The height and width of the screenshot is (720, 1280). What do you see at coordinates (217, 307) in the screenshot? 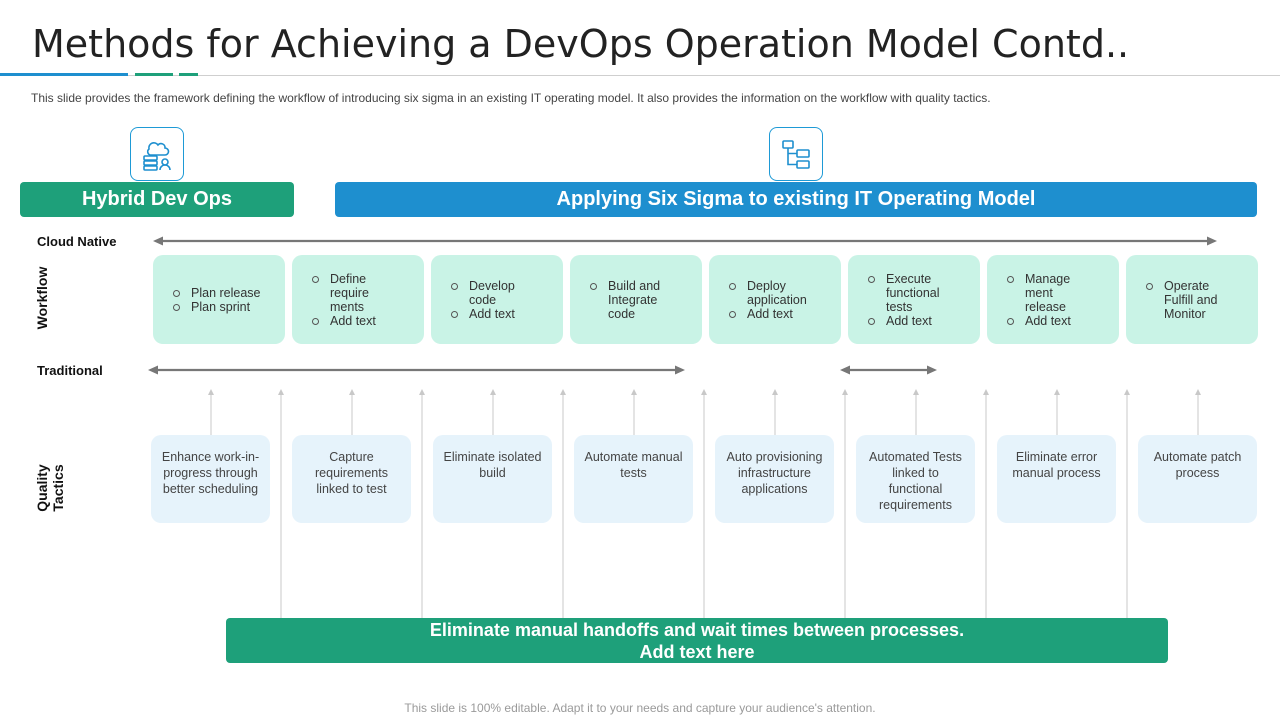
I see `workflow-item: Plan sprint` at bounding box center [217, 307].